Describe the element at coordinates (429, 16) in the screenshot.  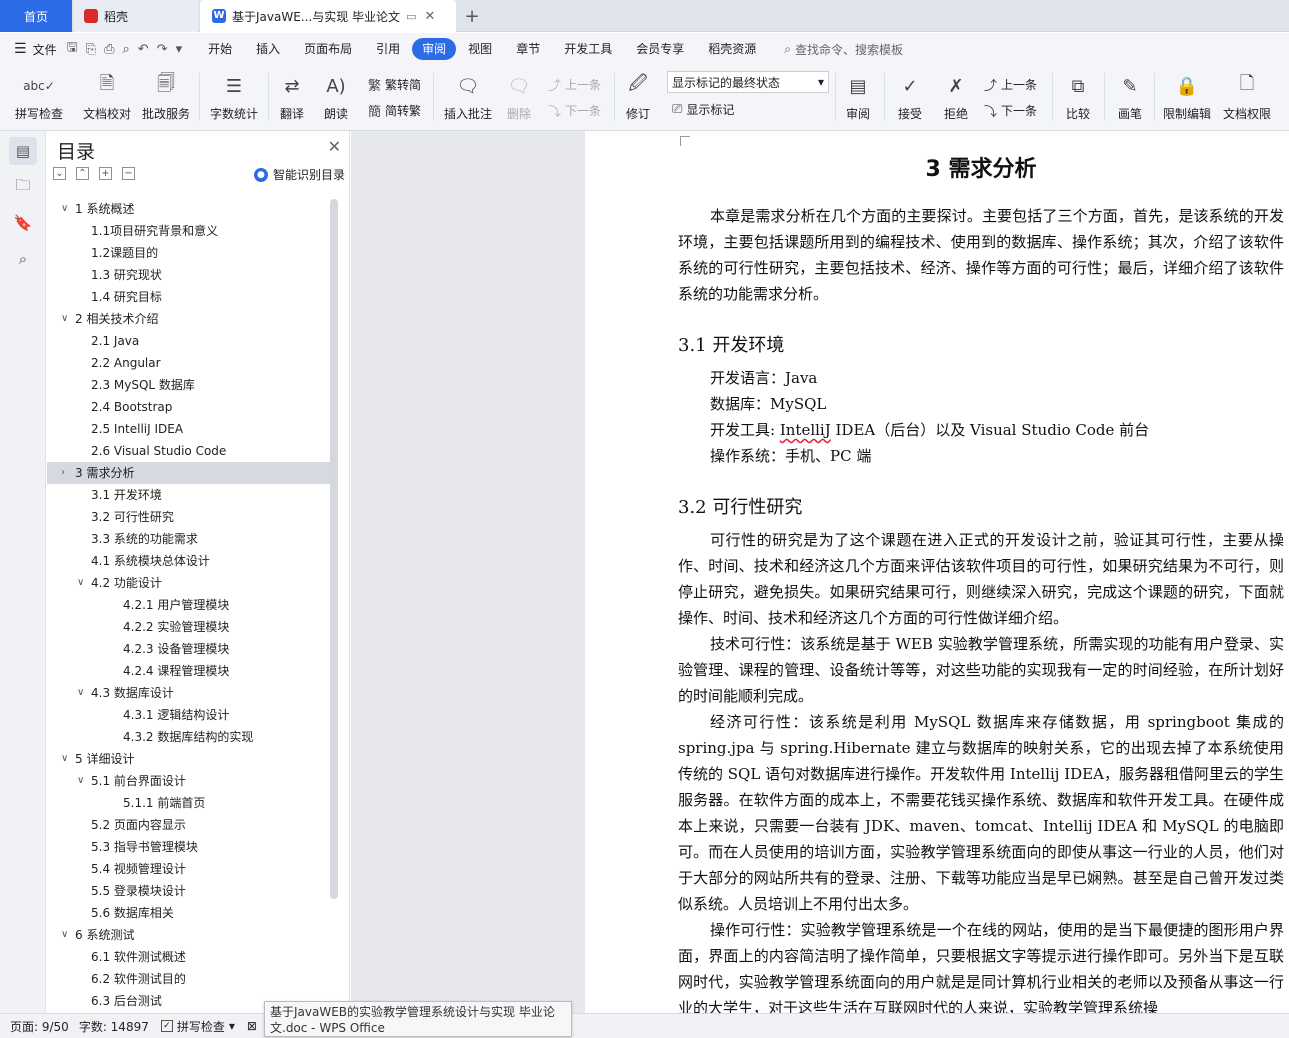
I see `close-tab-icon: ✕` at that location.